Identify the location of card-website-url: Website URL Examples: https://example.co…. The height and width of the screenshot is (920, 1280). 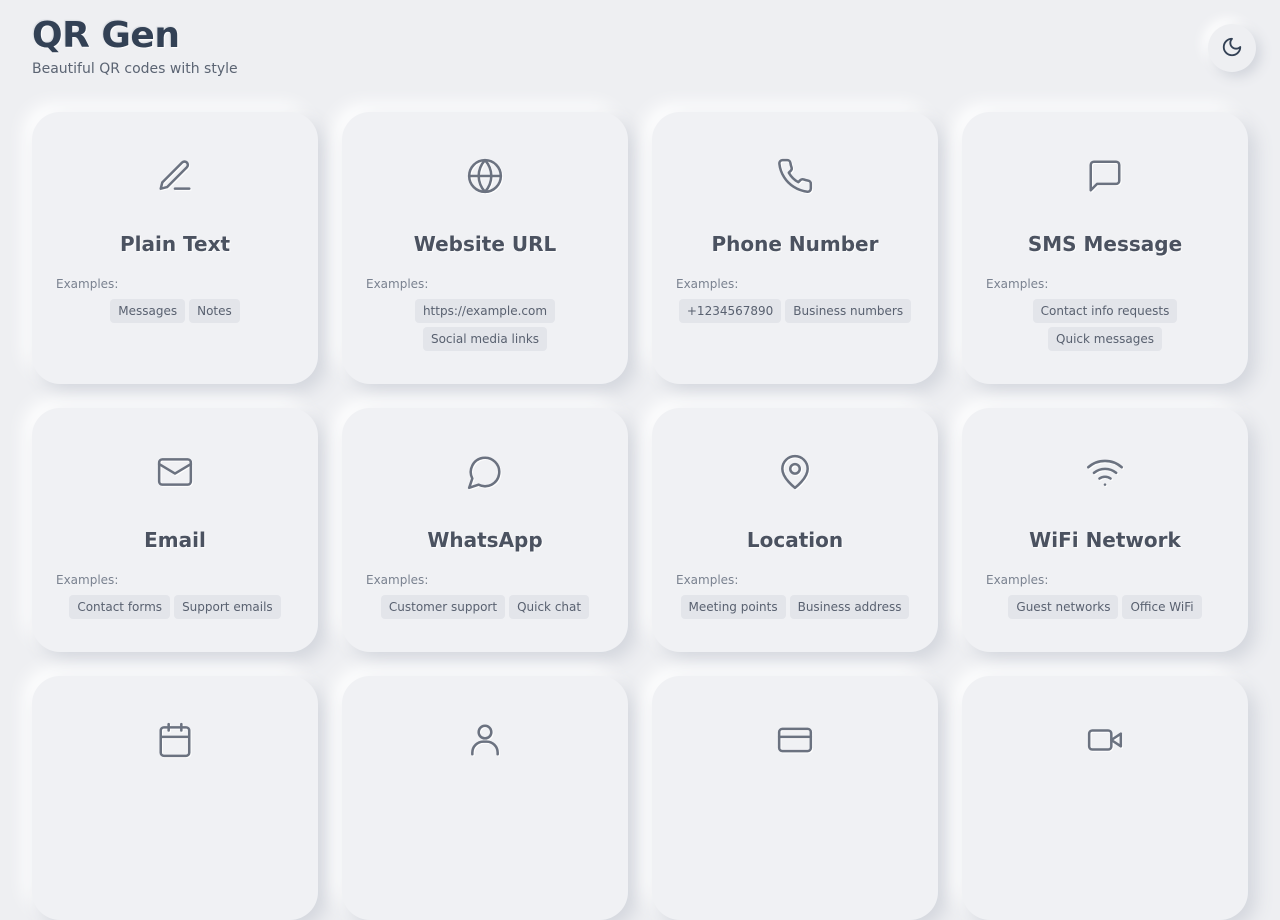
(485, 248).